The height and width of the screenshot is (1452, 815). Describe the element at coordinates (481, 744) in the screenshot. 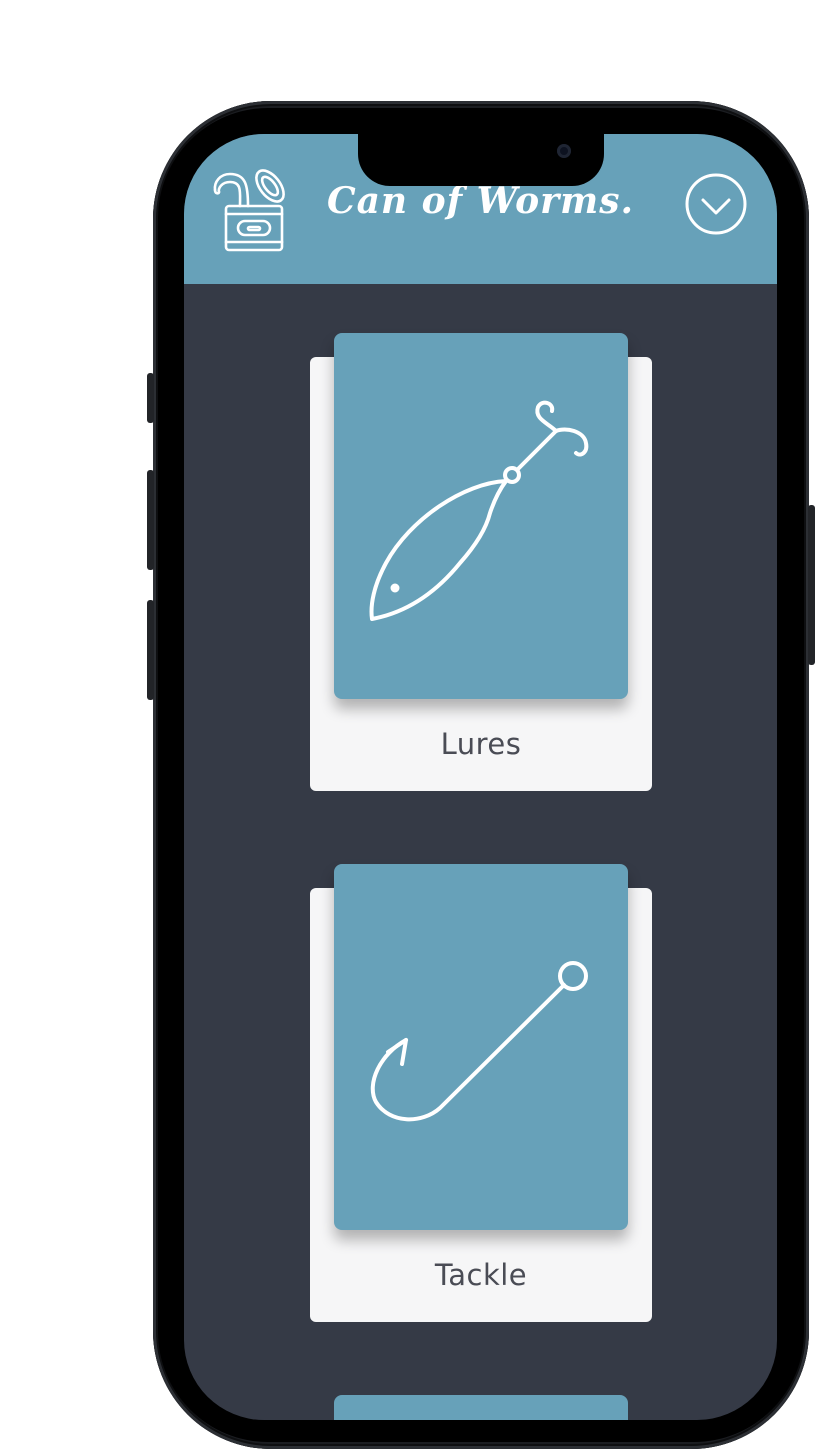

I see `card-label: Lures` at that location.